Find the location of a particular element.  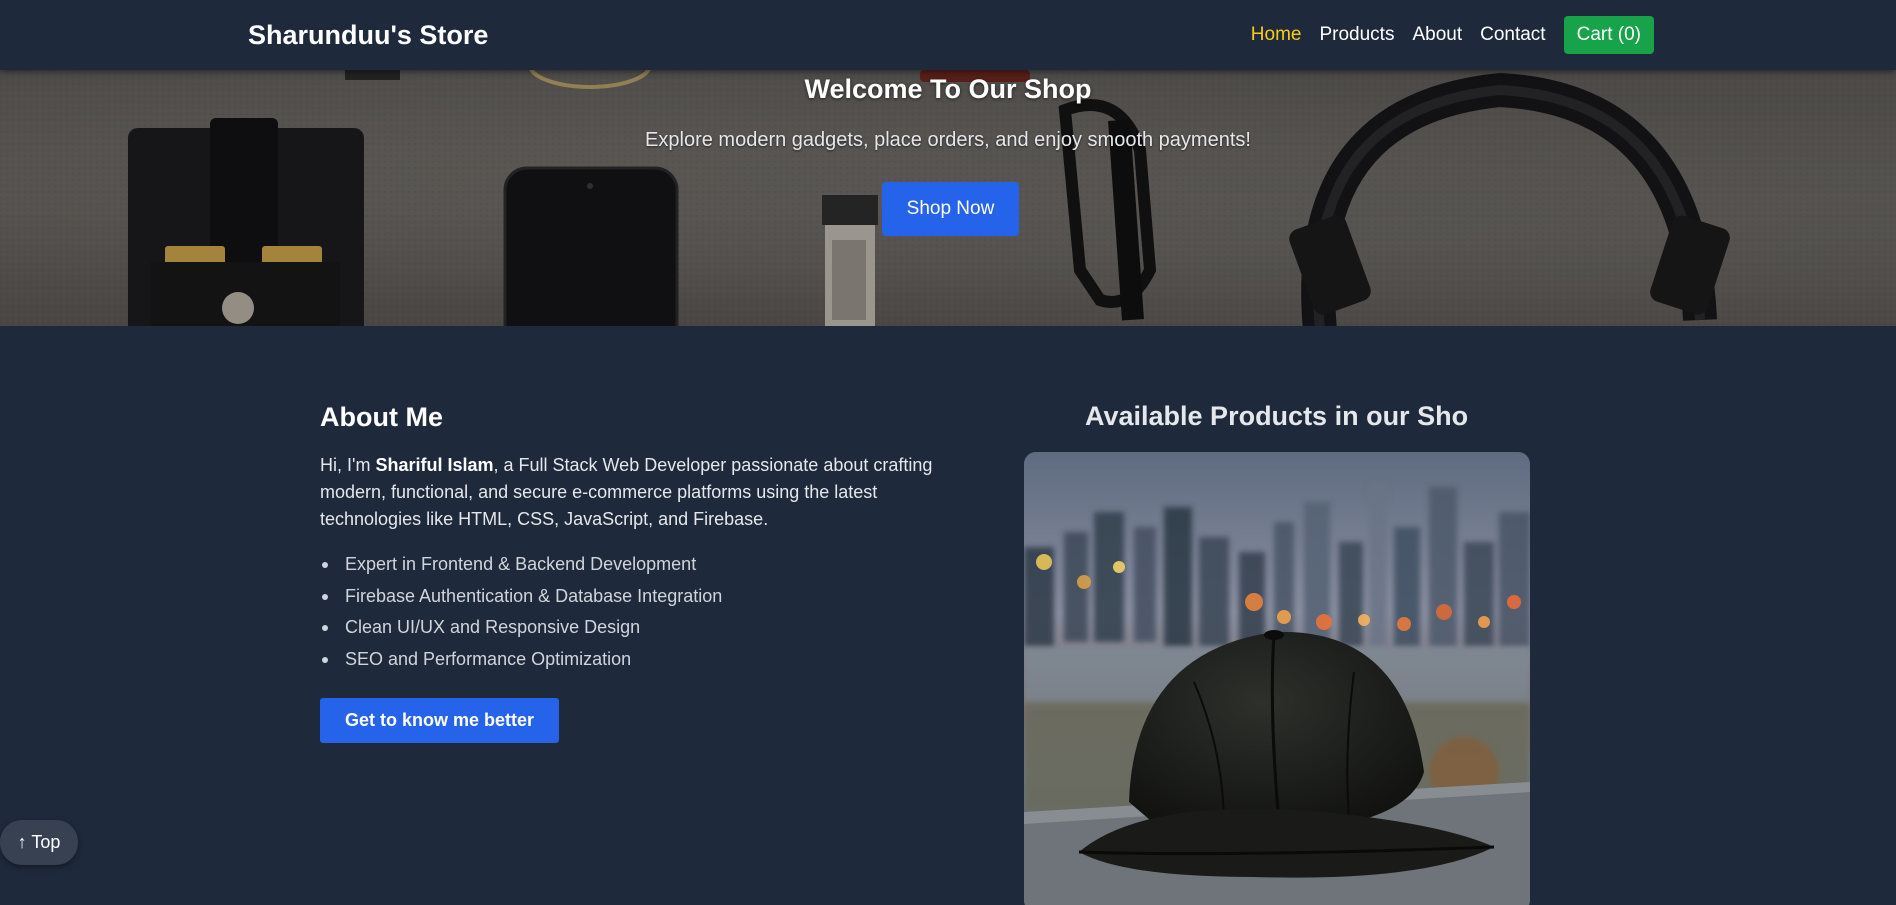

nav-link-home: Home is located at coordinates (1276, 35).